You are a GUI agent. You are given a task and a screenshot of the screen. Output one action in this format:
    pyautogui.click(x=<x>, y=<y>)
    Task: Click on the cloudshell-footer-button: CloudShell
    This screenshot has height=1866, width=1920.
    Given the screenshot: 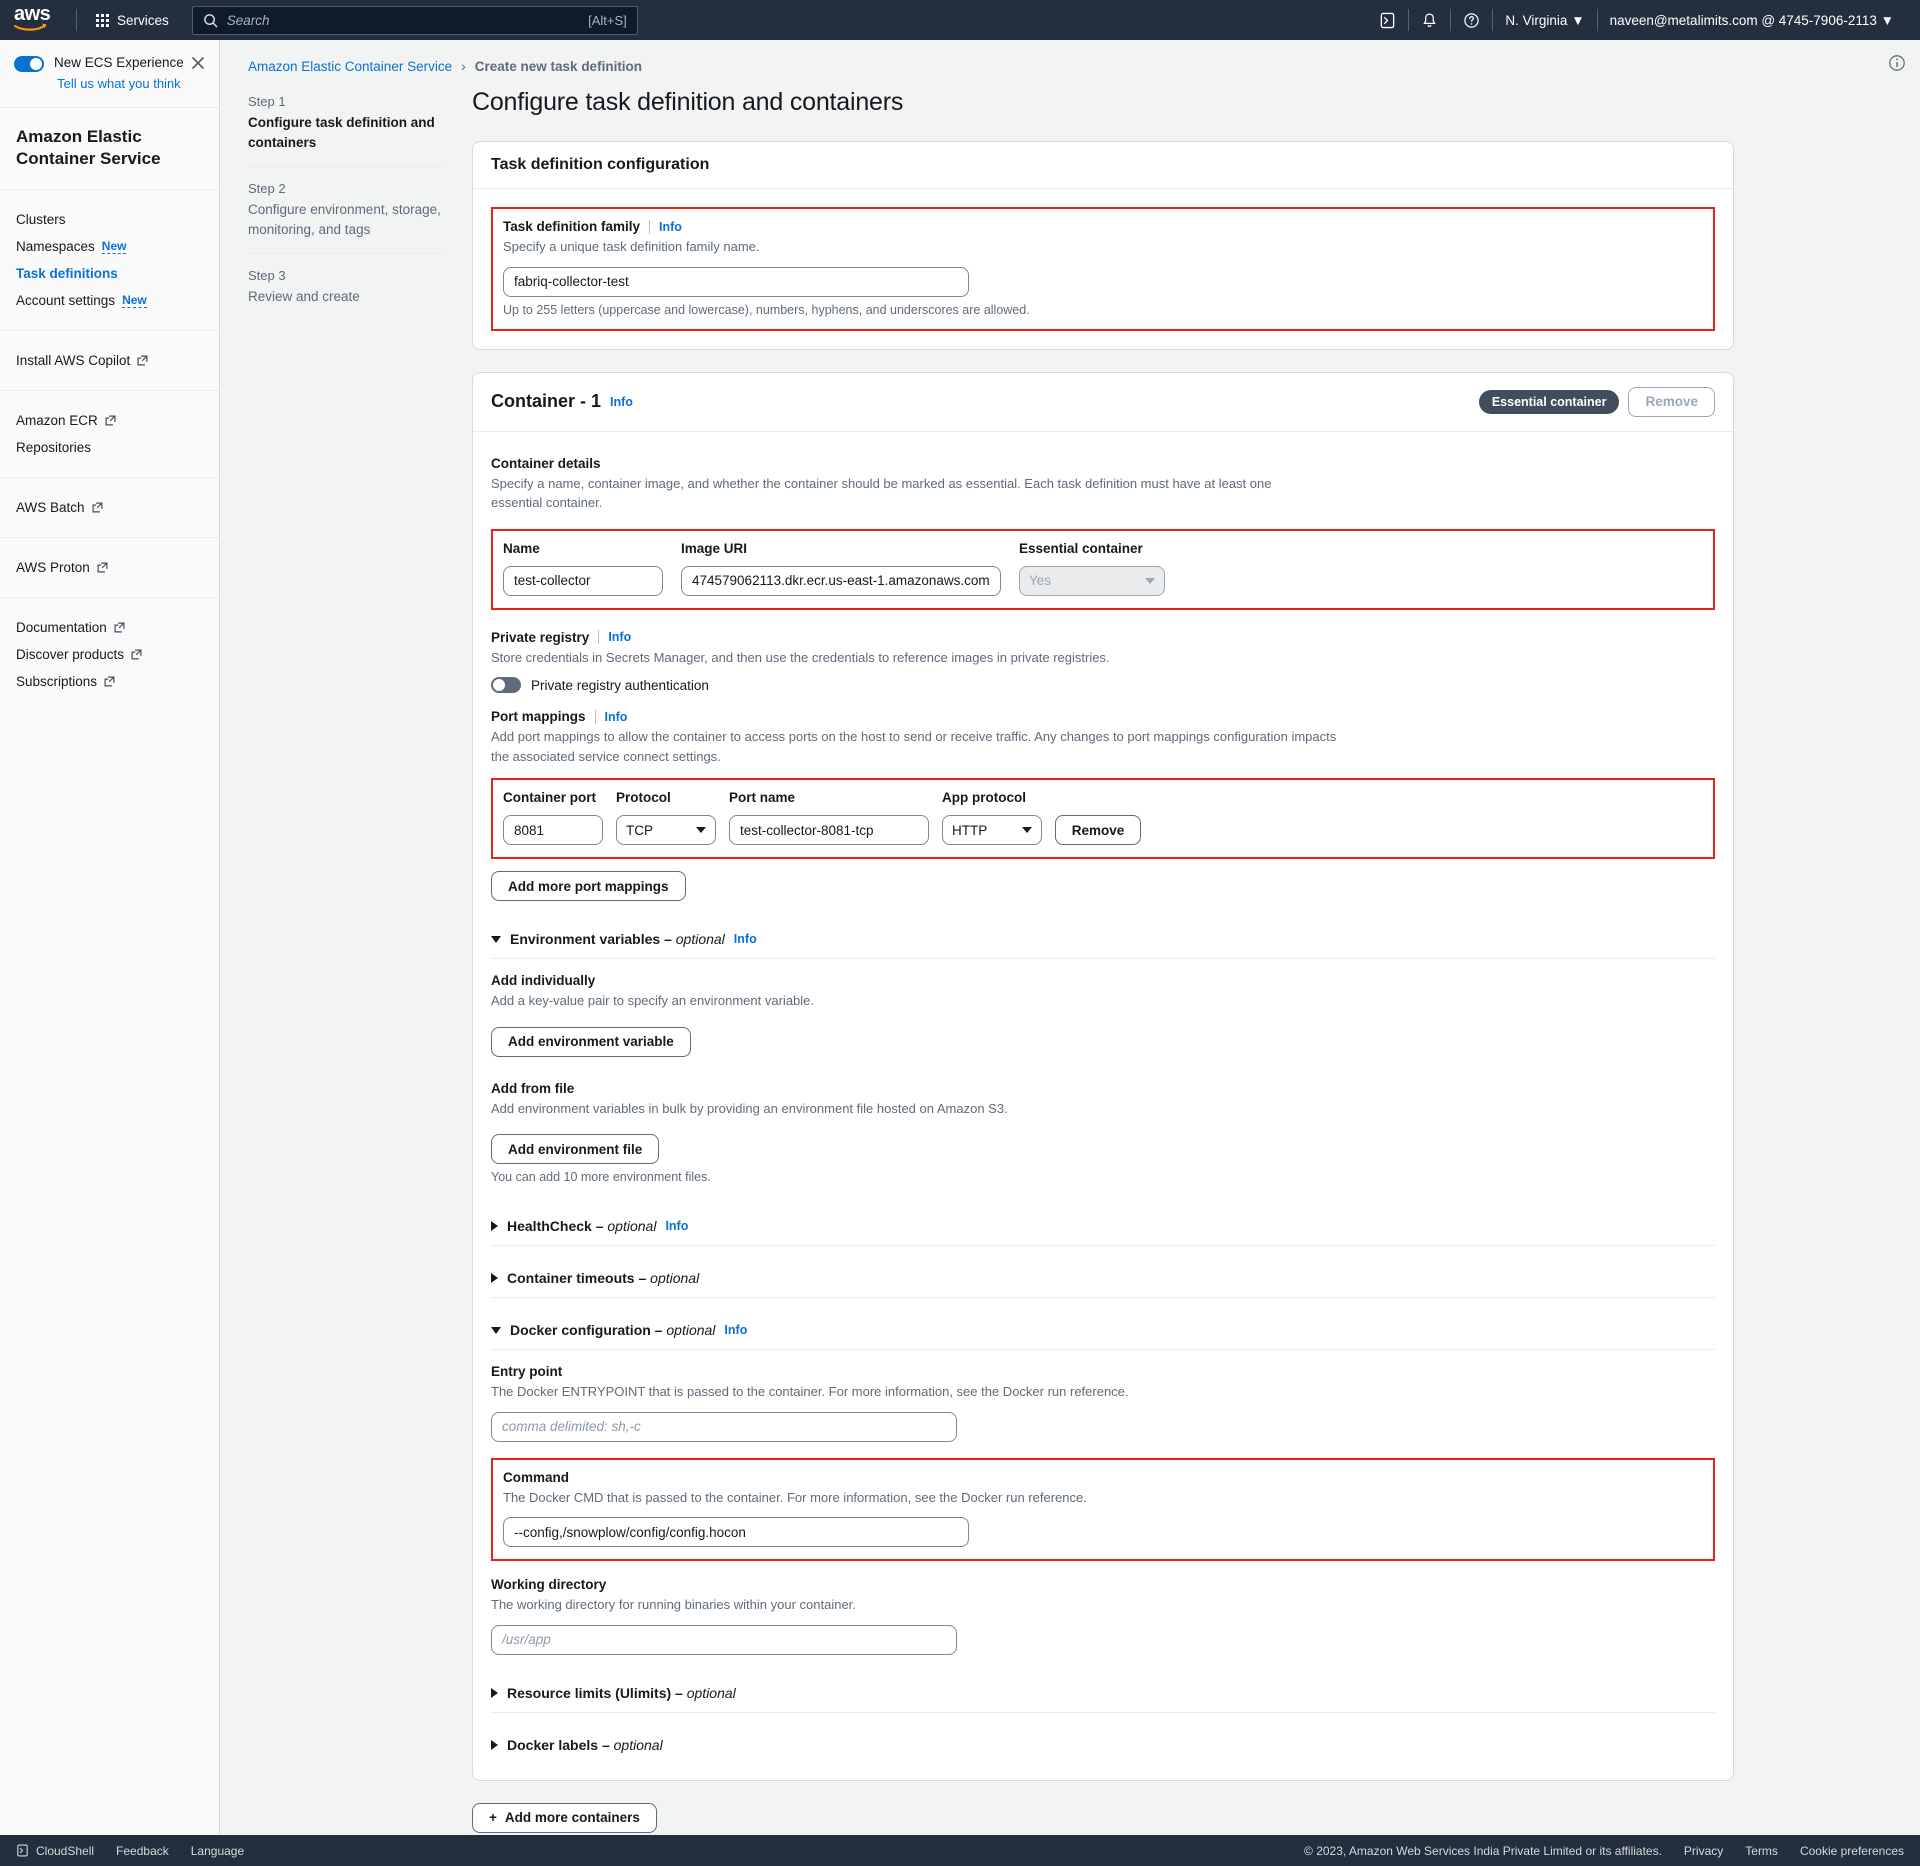 What is the action you would take?
    pyautogui.click(x=55, y=1851)
    